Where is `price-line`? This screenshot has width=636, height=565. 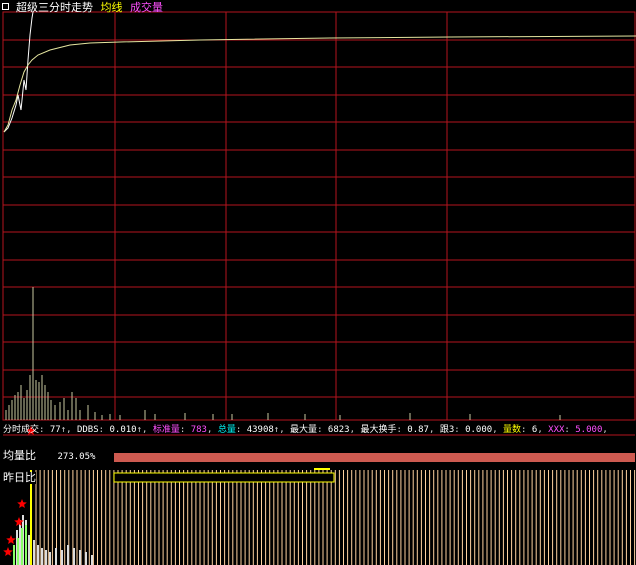
price-line is located at coordinates (18, 72).